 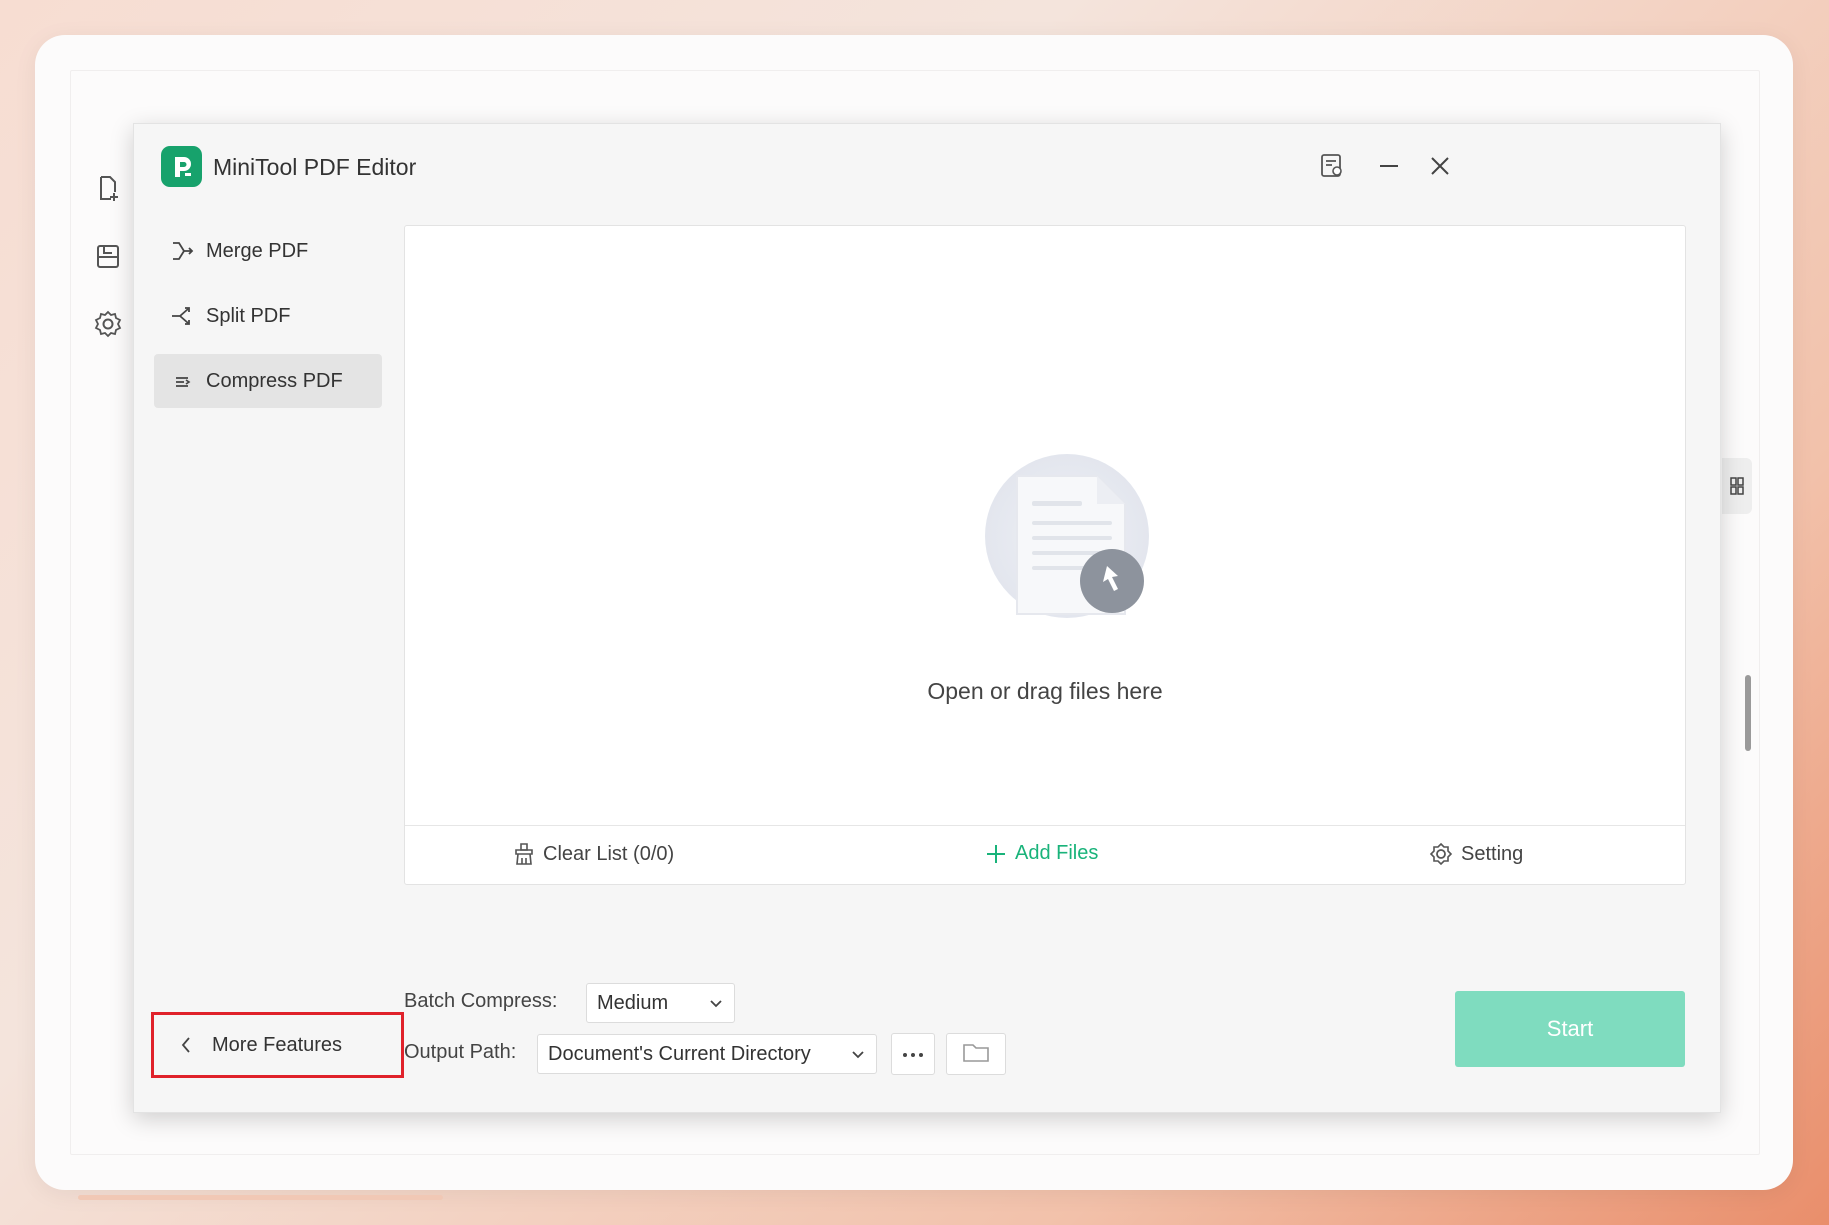 What do you see at coordinates (182, 381) in the screenshot?
I see `compress-icon` at bounding box center [182, 381].